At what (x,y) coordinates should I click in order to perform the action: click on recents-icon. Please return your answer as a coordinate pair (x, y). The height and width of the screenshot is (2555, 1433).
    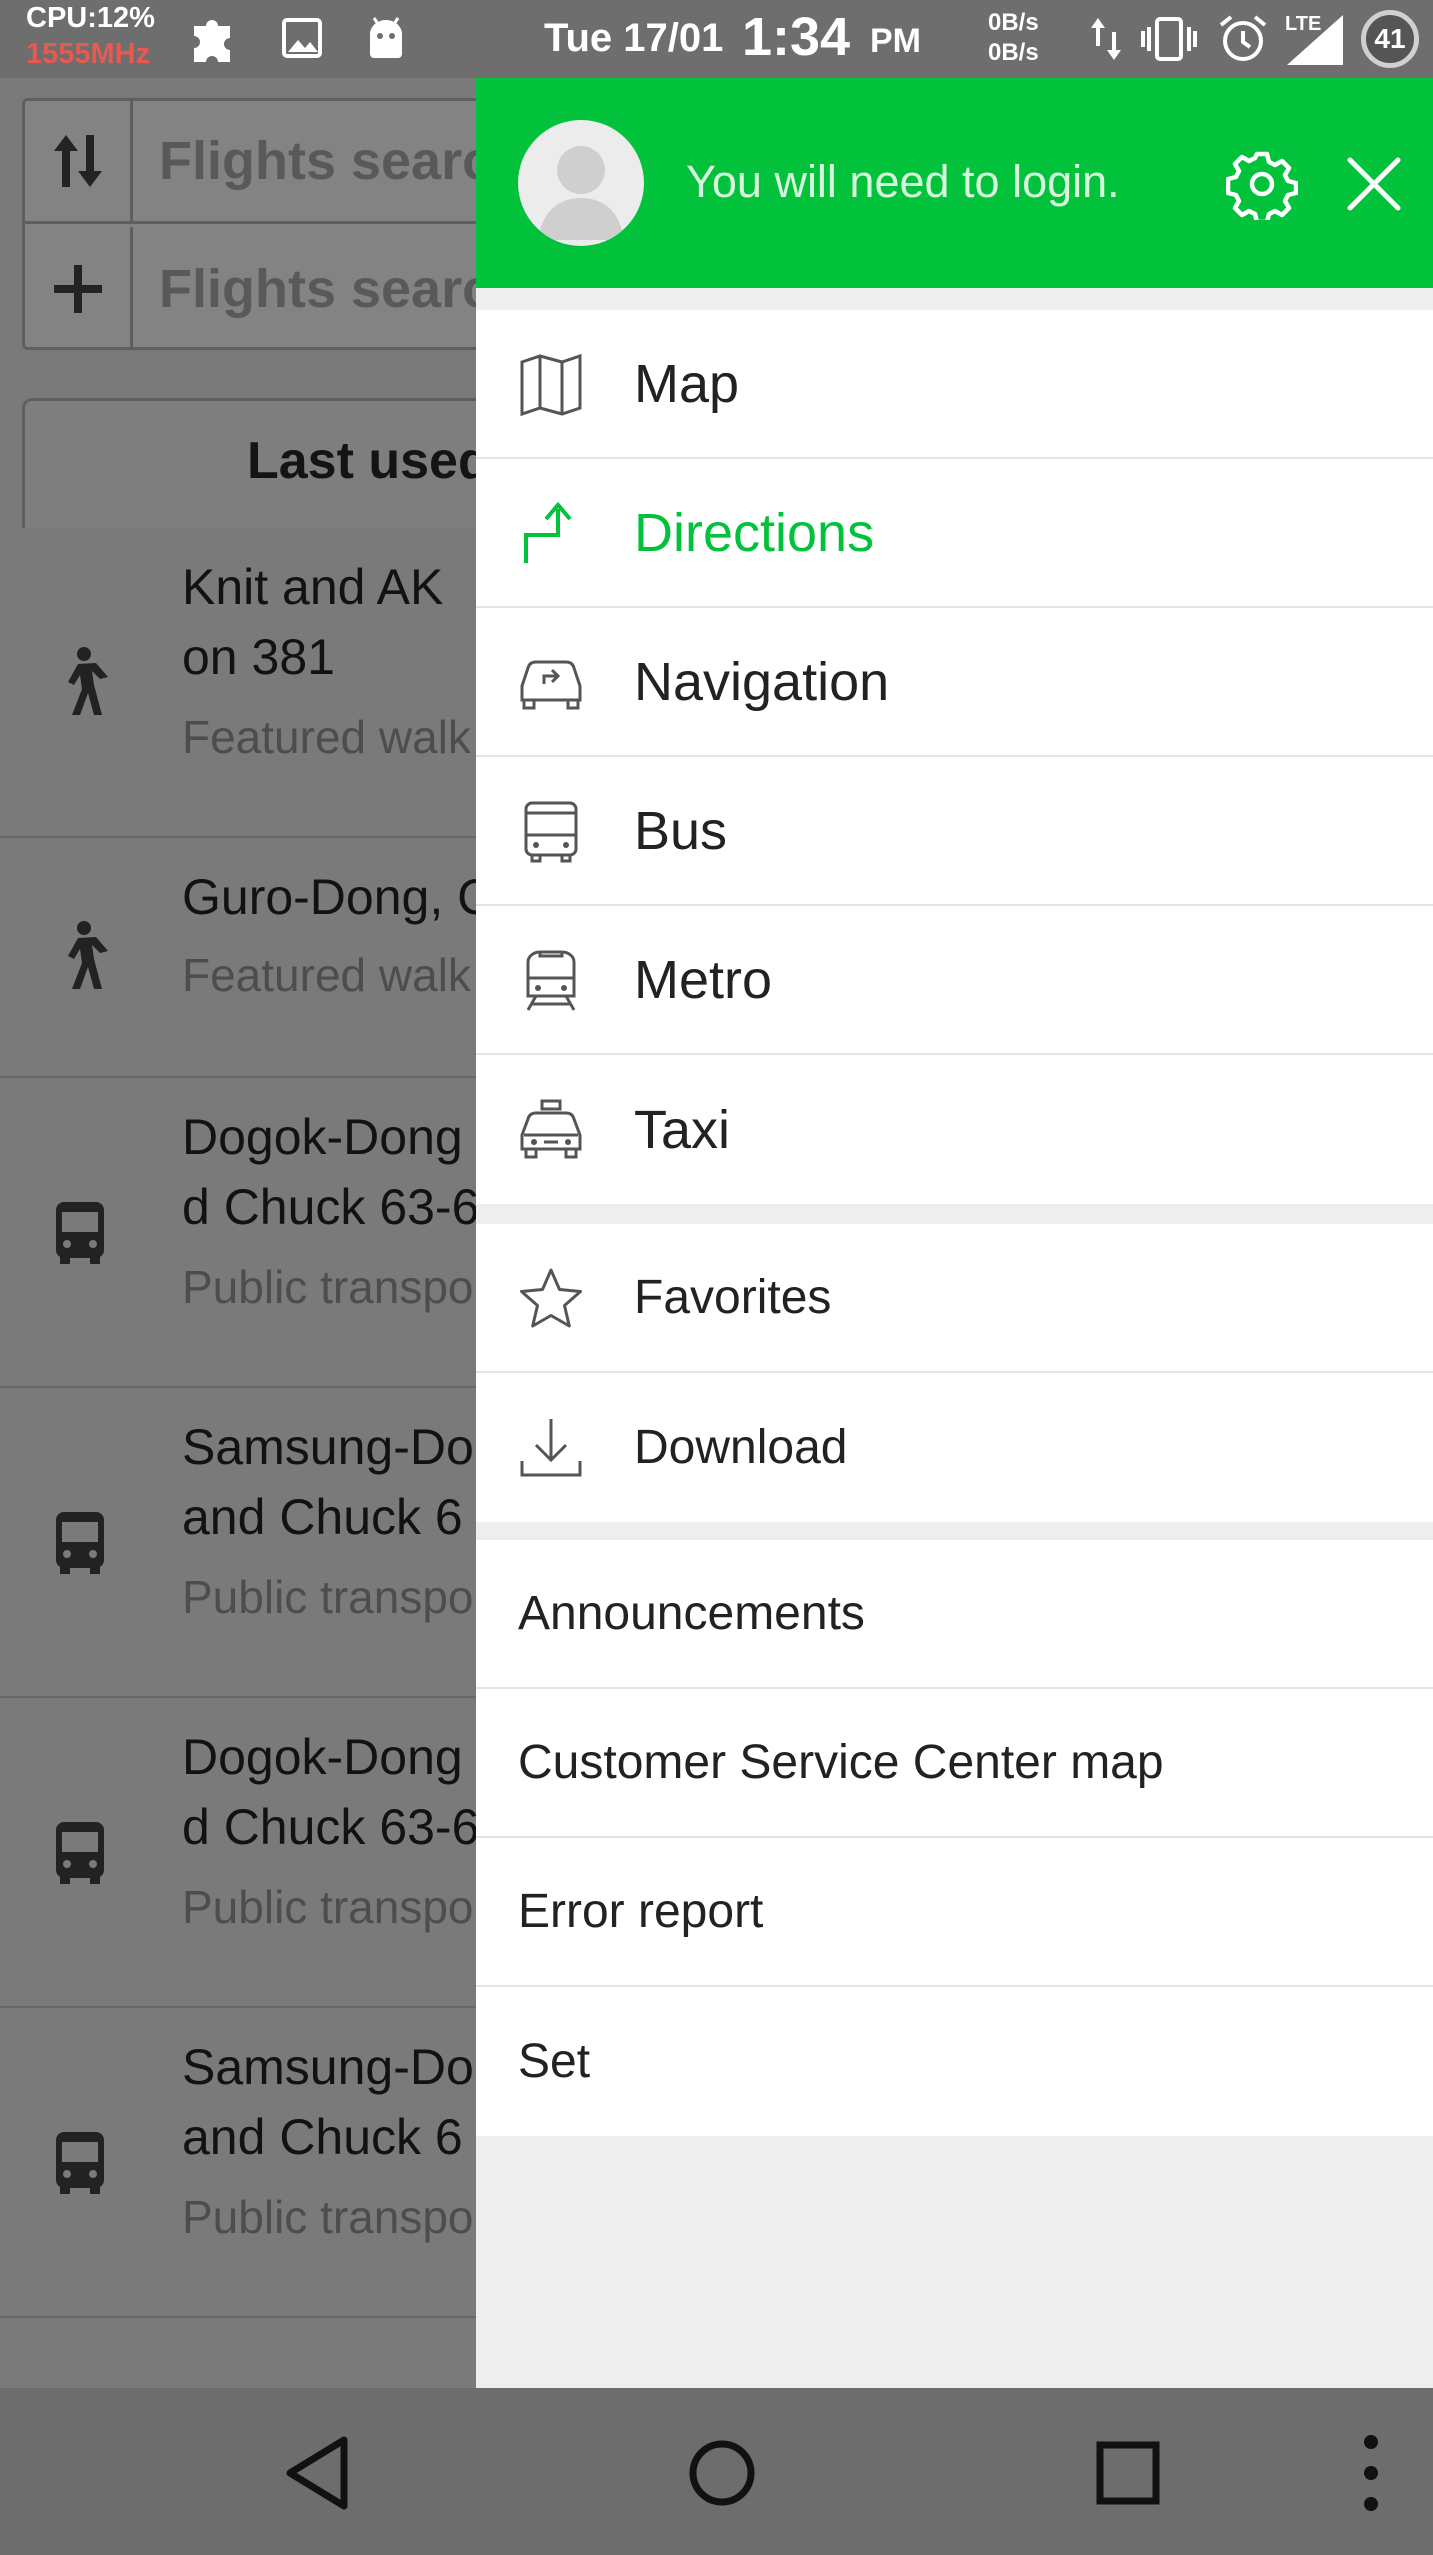
    Looking at the image, I should click on (1128, 2473).